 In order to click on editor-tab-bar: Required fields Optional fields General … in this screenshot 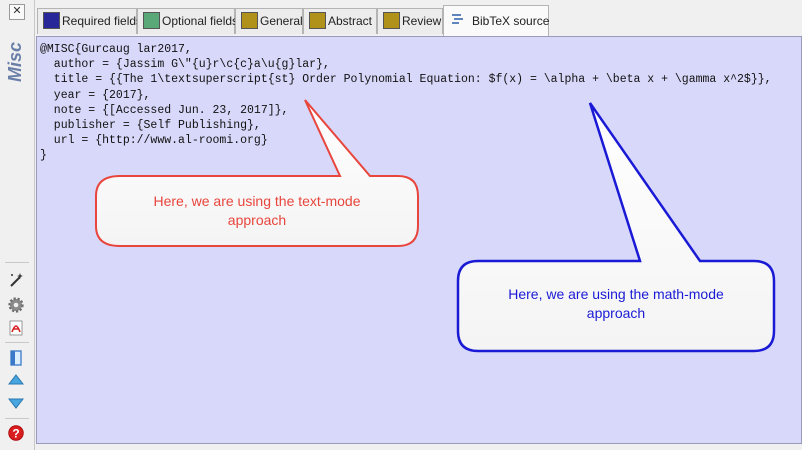, I will do `click(418, 21)`.